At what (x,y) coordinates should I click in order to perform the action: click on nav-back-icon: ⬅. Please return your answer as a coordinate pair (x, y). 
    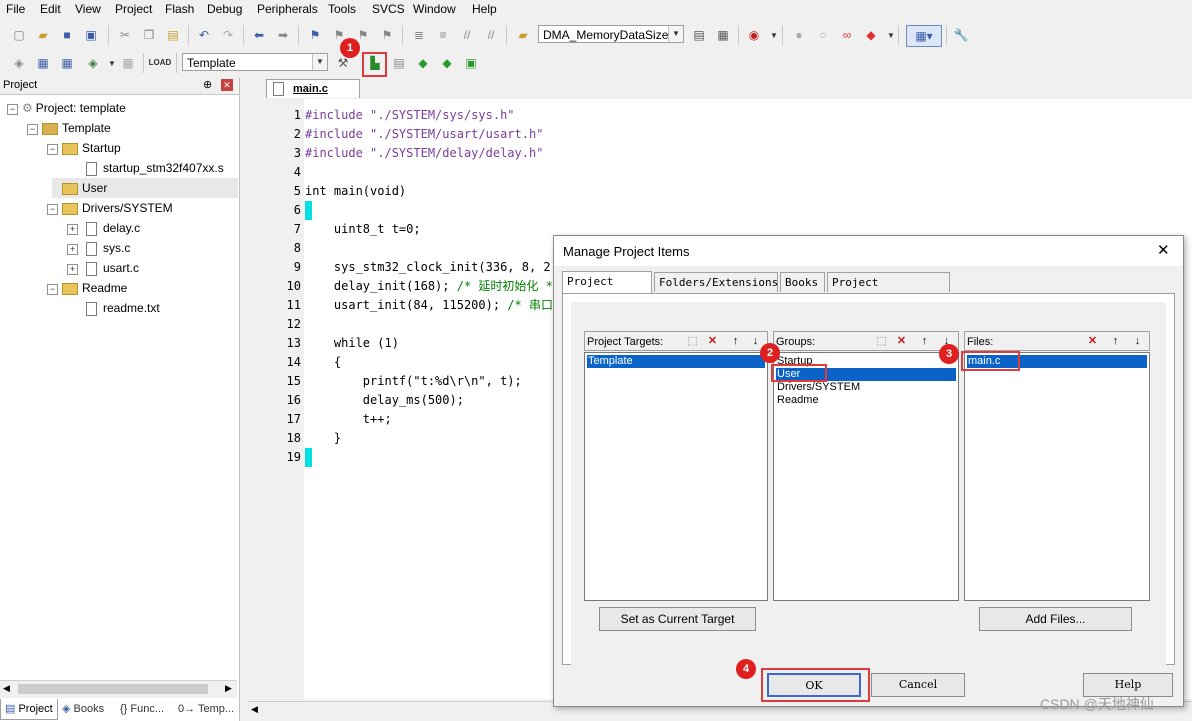
    Looking at the image, I should click on (259, 35).